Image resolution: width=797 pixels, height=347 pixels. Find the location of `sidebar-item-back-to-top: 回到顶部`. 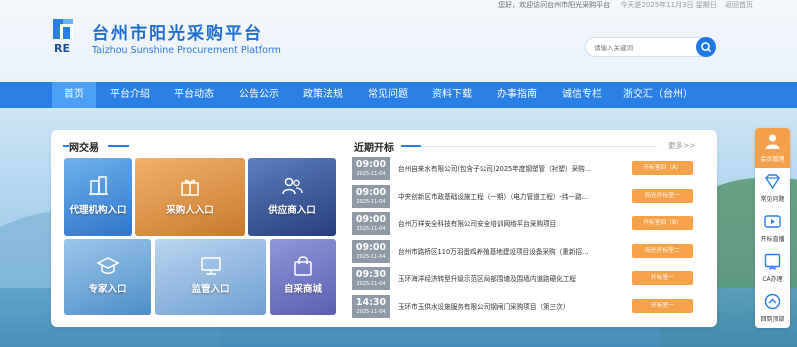

sidebar-item-back-to-top: 回到顶部 is located at coordinates (772, 308).